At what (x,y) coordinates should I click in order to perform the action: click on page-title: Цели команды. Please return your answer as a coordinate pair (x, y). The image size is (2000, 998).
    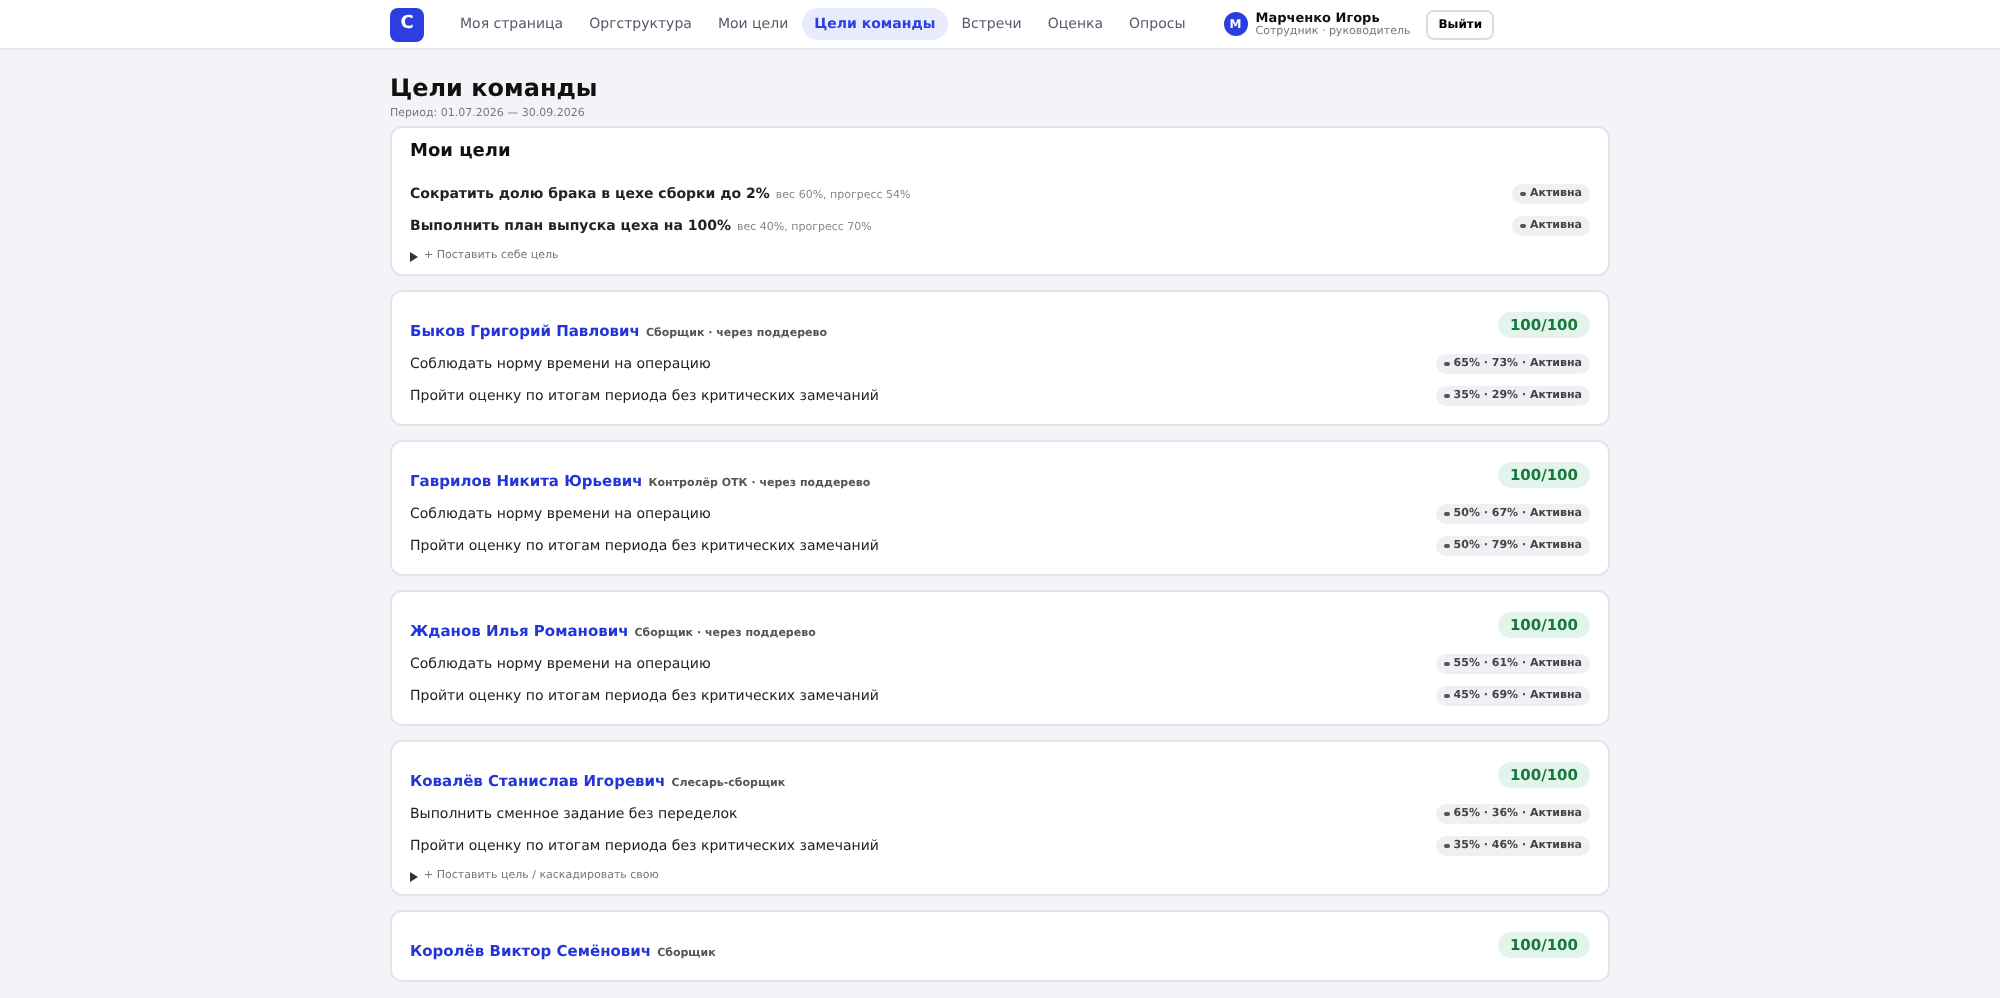
    Looking at the image, I should click on (495, 88).